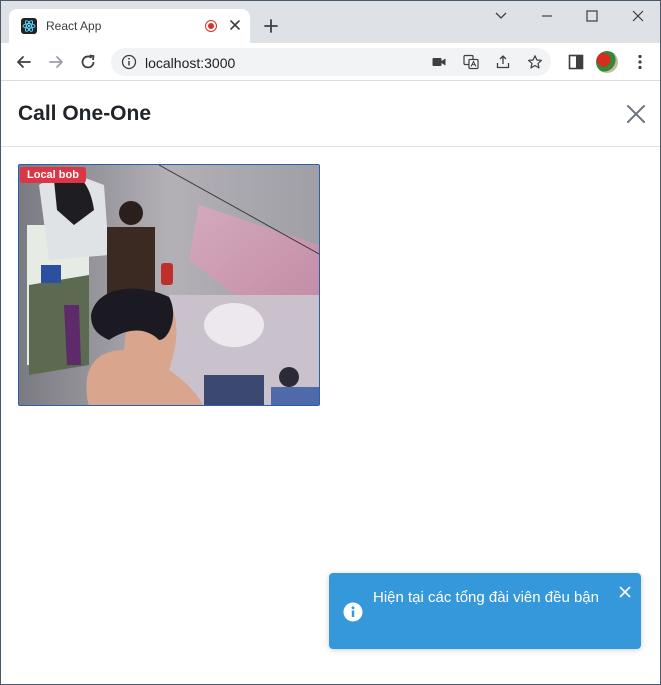  I want to click on plus-icon, so click(271, 26).